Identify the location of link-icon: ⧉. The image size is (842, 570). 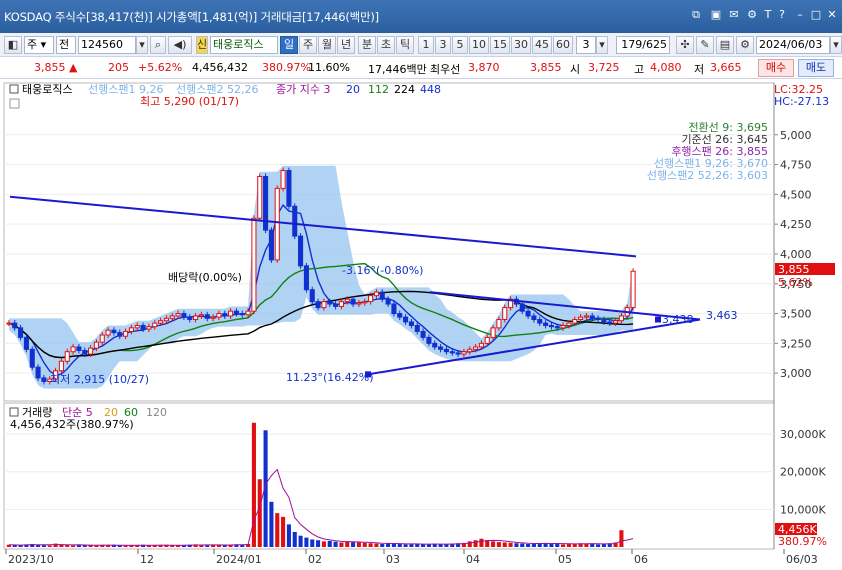
(696, 15).